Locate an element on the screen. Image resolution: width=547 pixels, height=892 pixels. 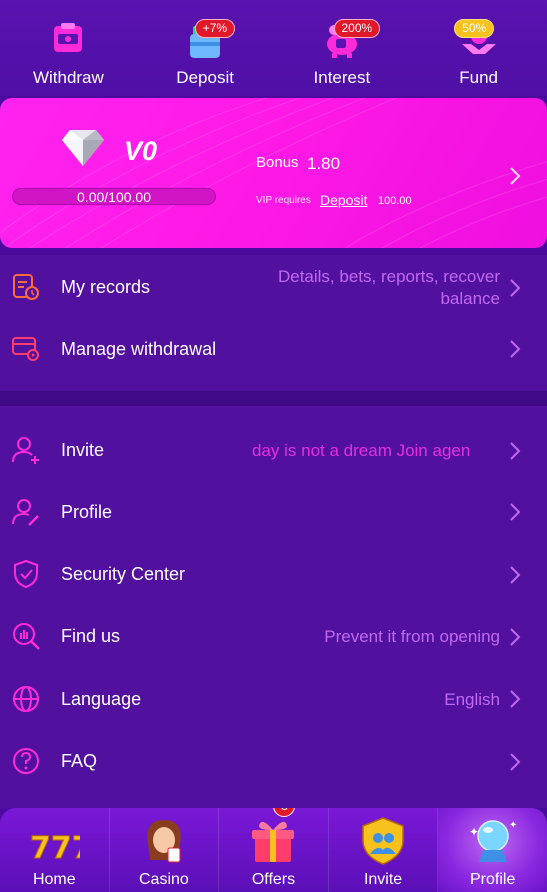
invite-marquee-text: day is not a dream Join agen is located at coordinates (361, 450).